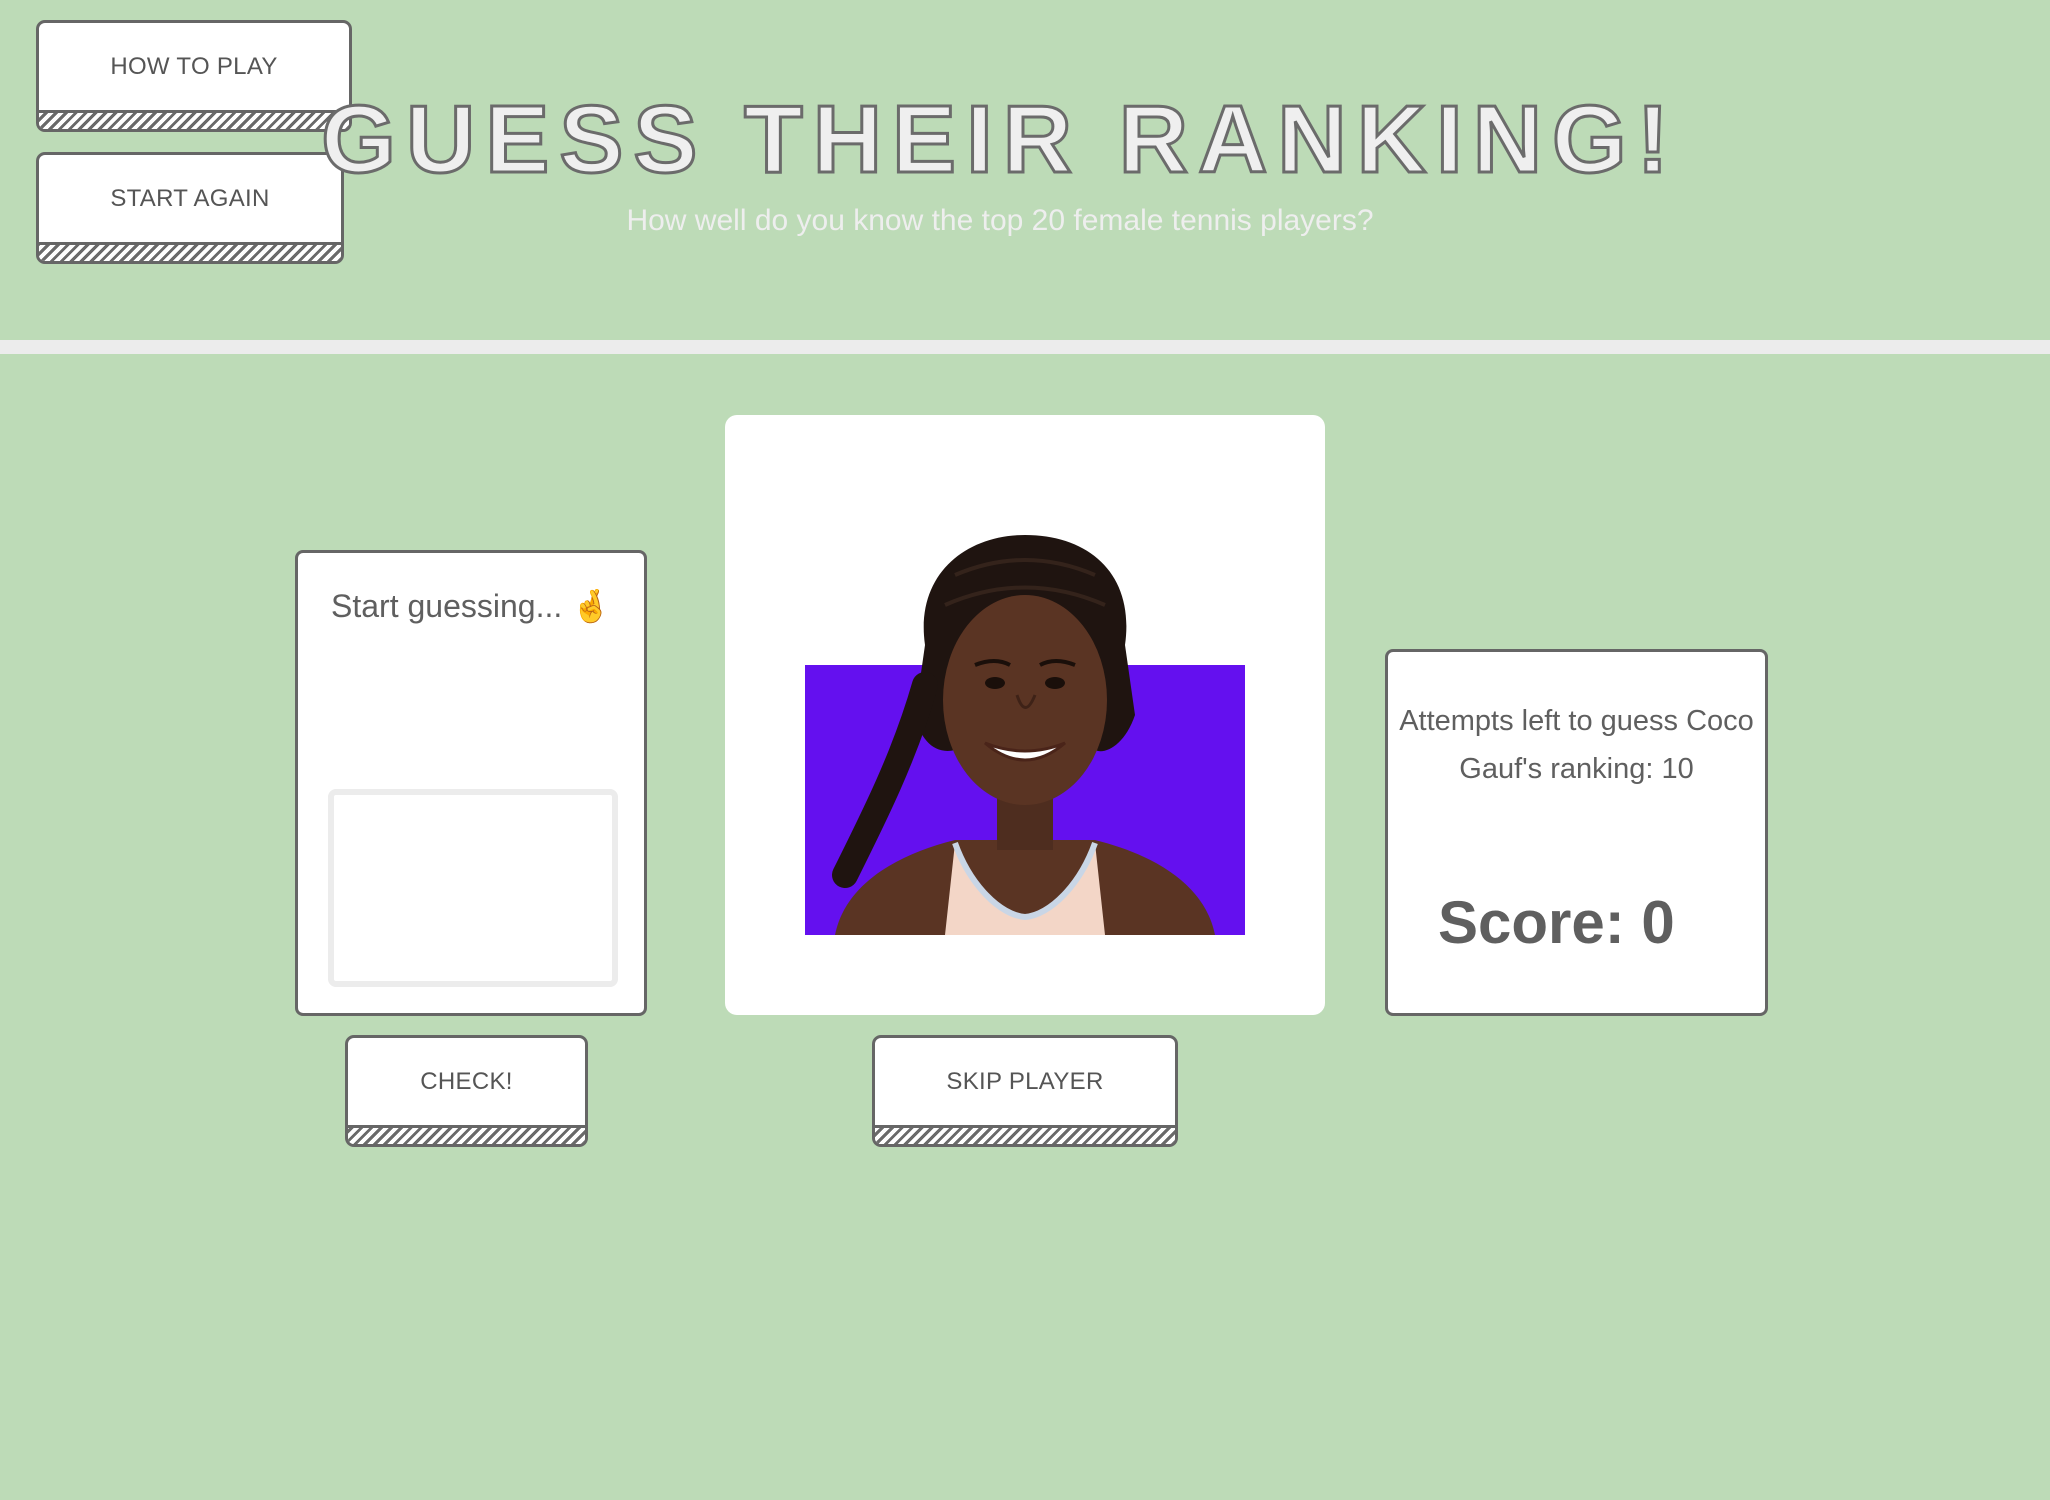 The image size is (2050, 1500). I want to click on player-photo-card, so click(1025, 715).